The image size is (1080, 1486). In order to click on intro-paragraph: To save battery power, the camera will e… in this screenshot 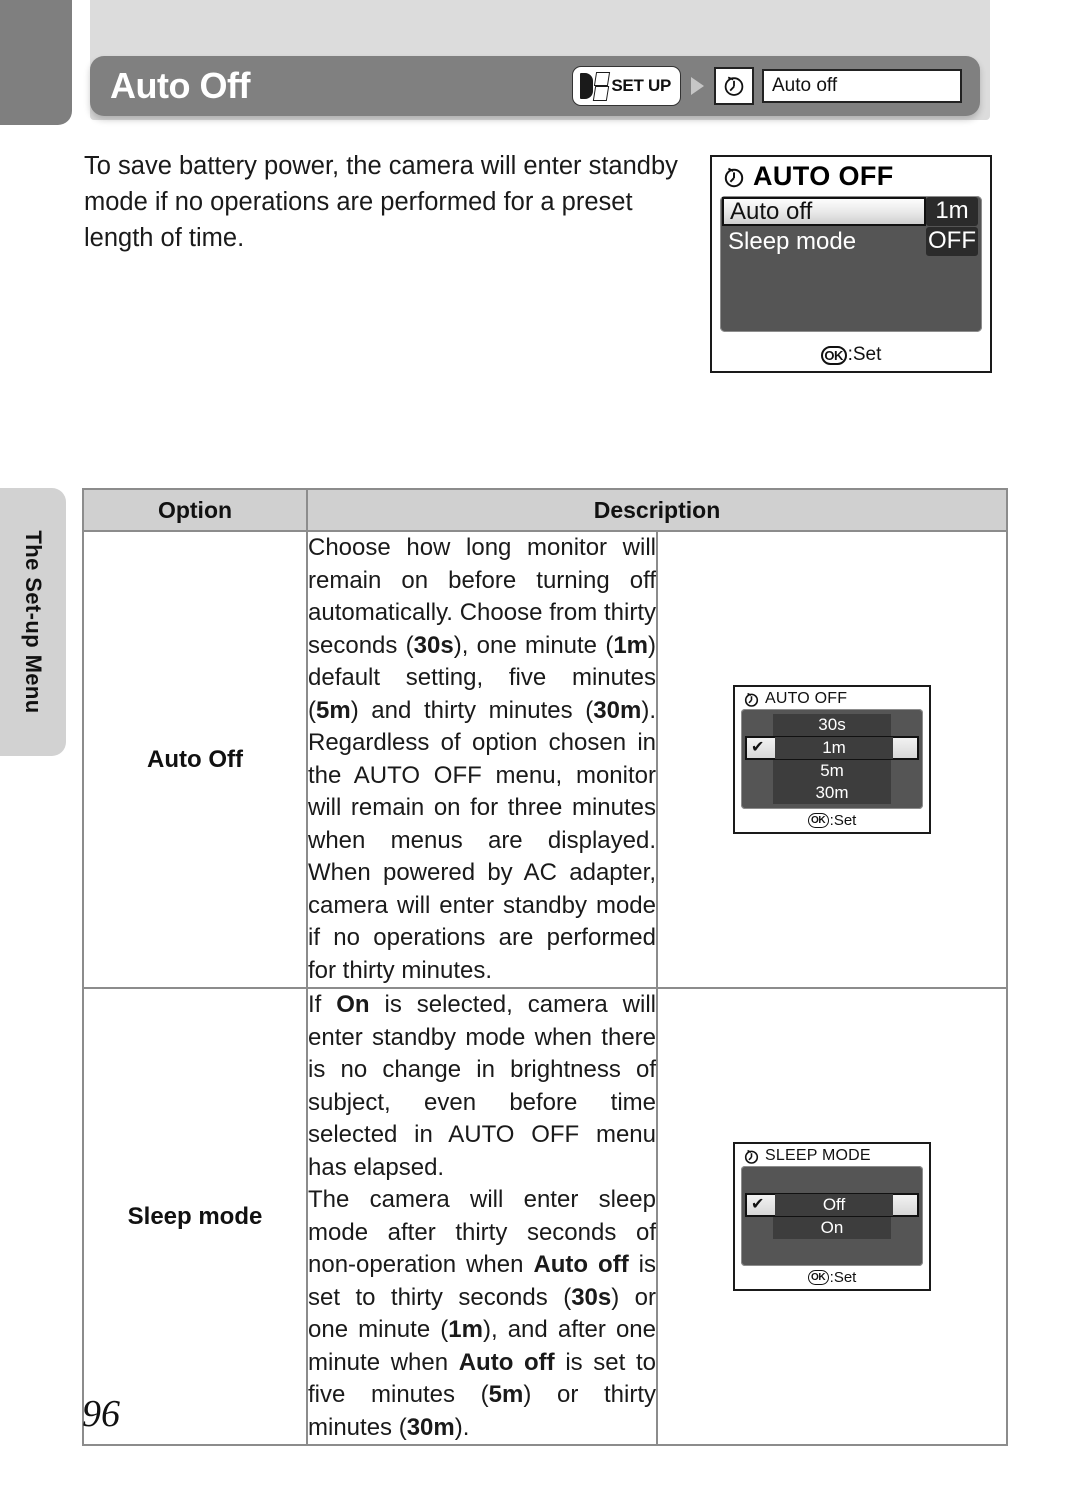, I will do `click(389, 202)`.